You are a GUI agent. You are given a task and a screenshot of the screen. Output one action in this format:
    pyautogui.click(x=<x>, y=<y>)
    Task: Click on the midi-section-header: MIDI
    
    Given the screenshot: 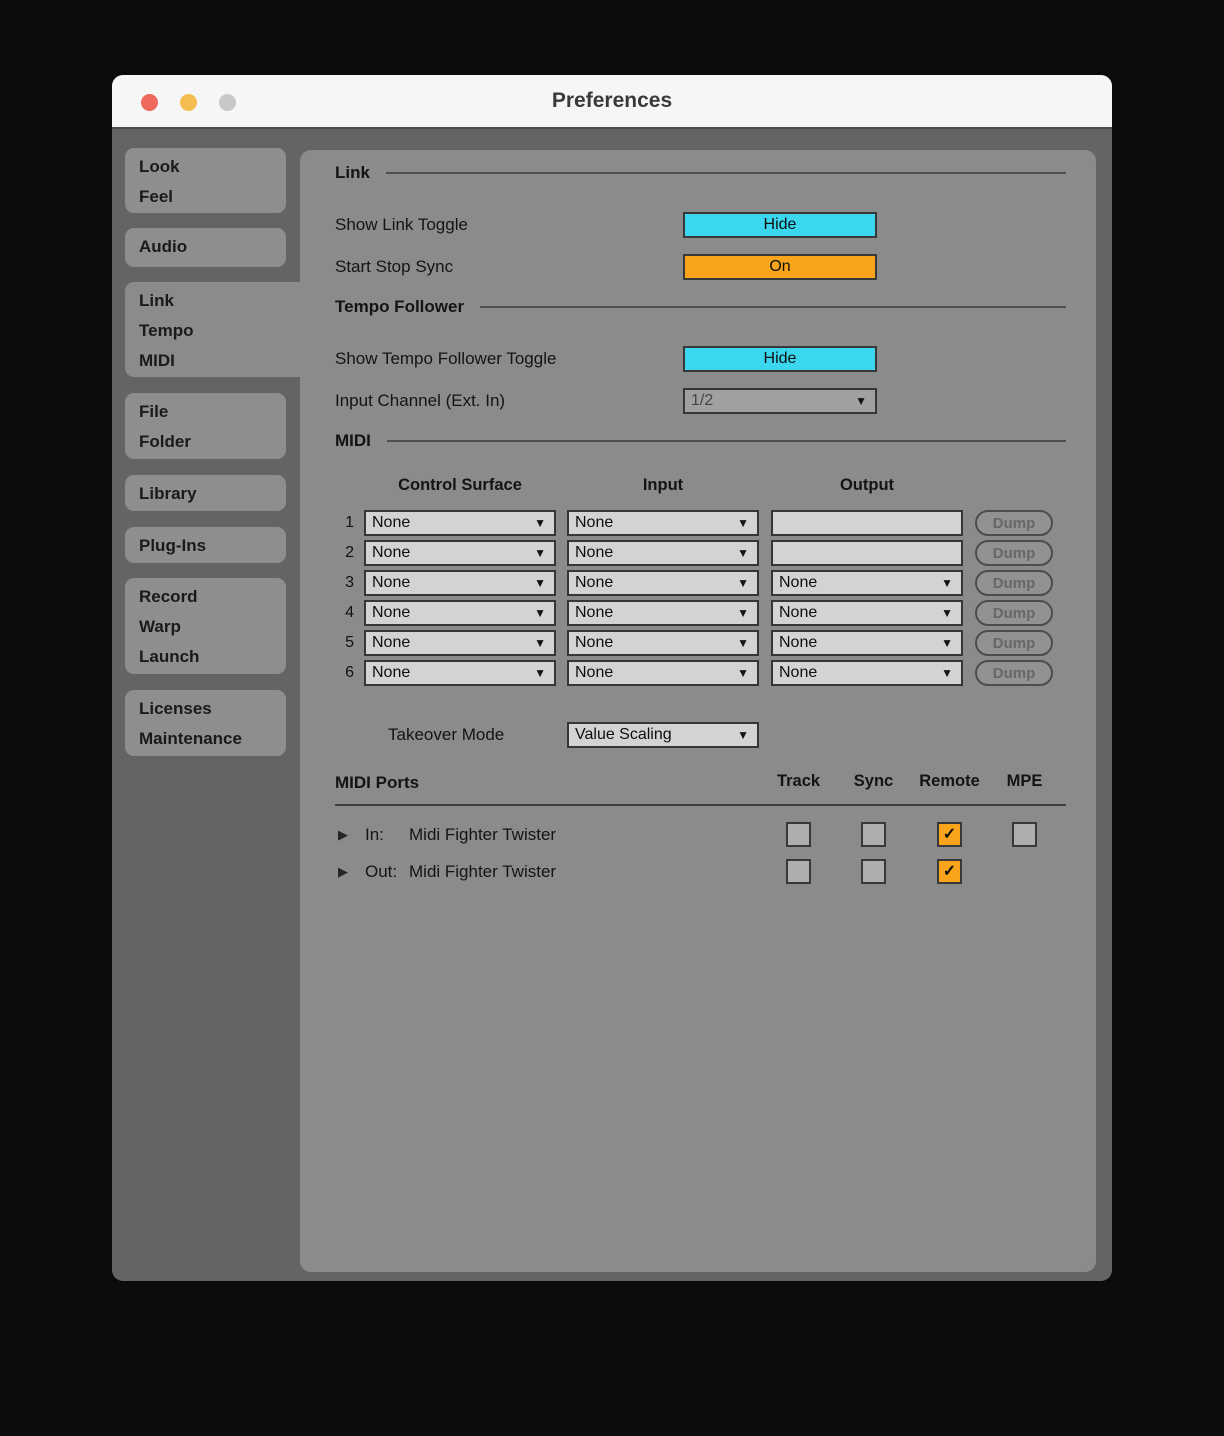 What is the action you would take?
    pyautogui.click(x=700, y=441)
    